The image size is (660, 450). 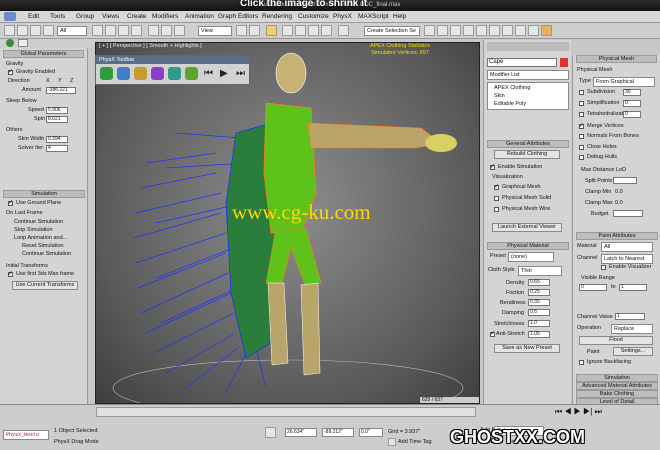 What do you see at coordinates (123, 30) in the screenshot?
I see `region-select-icon` at bounding box center [123, 30].